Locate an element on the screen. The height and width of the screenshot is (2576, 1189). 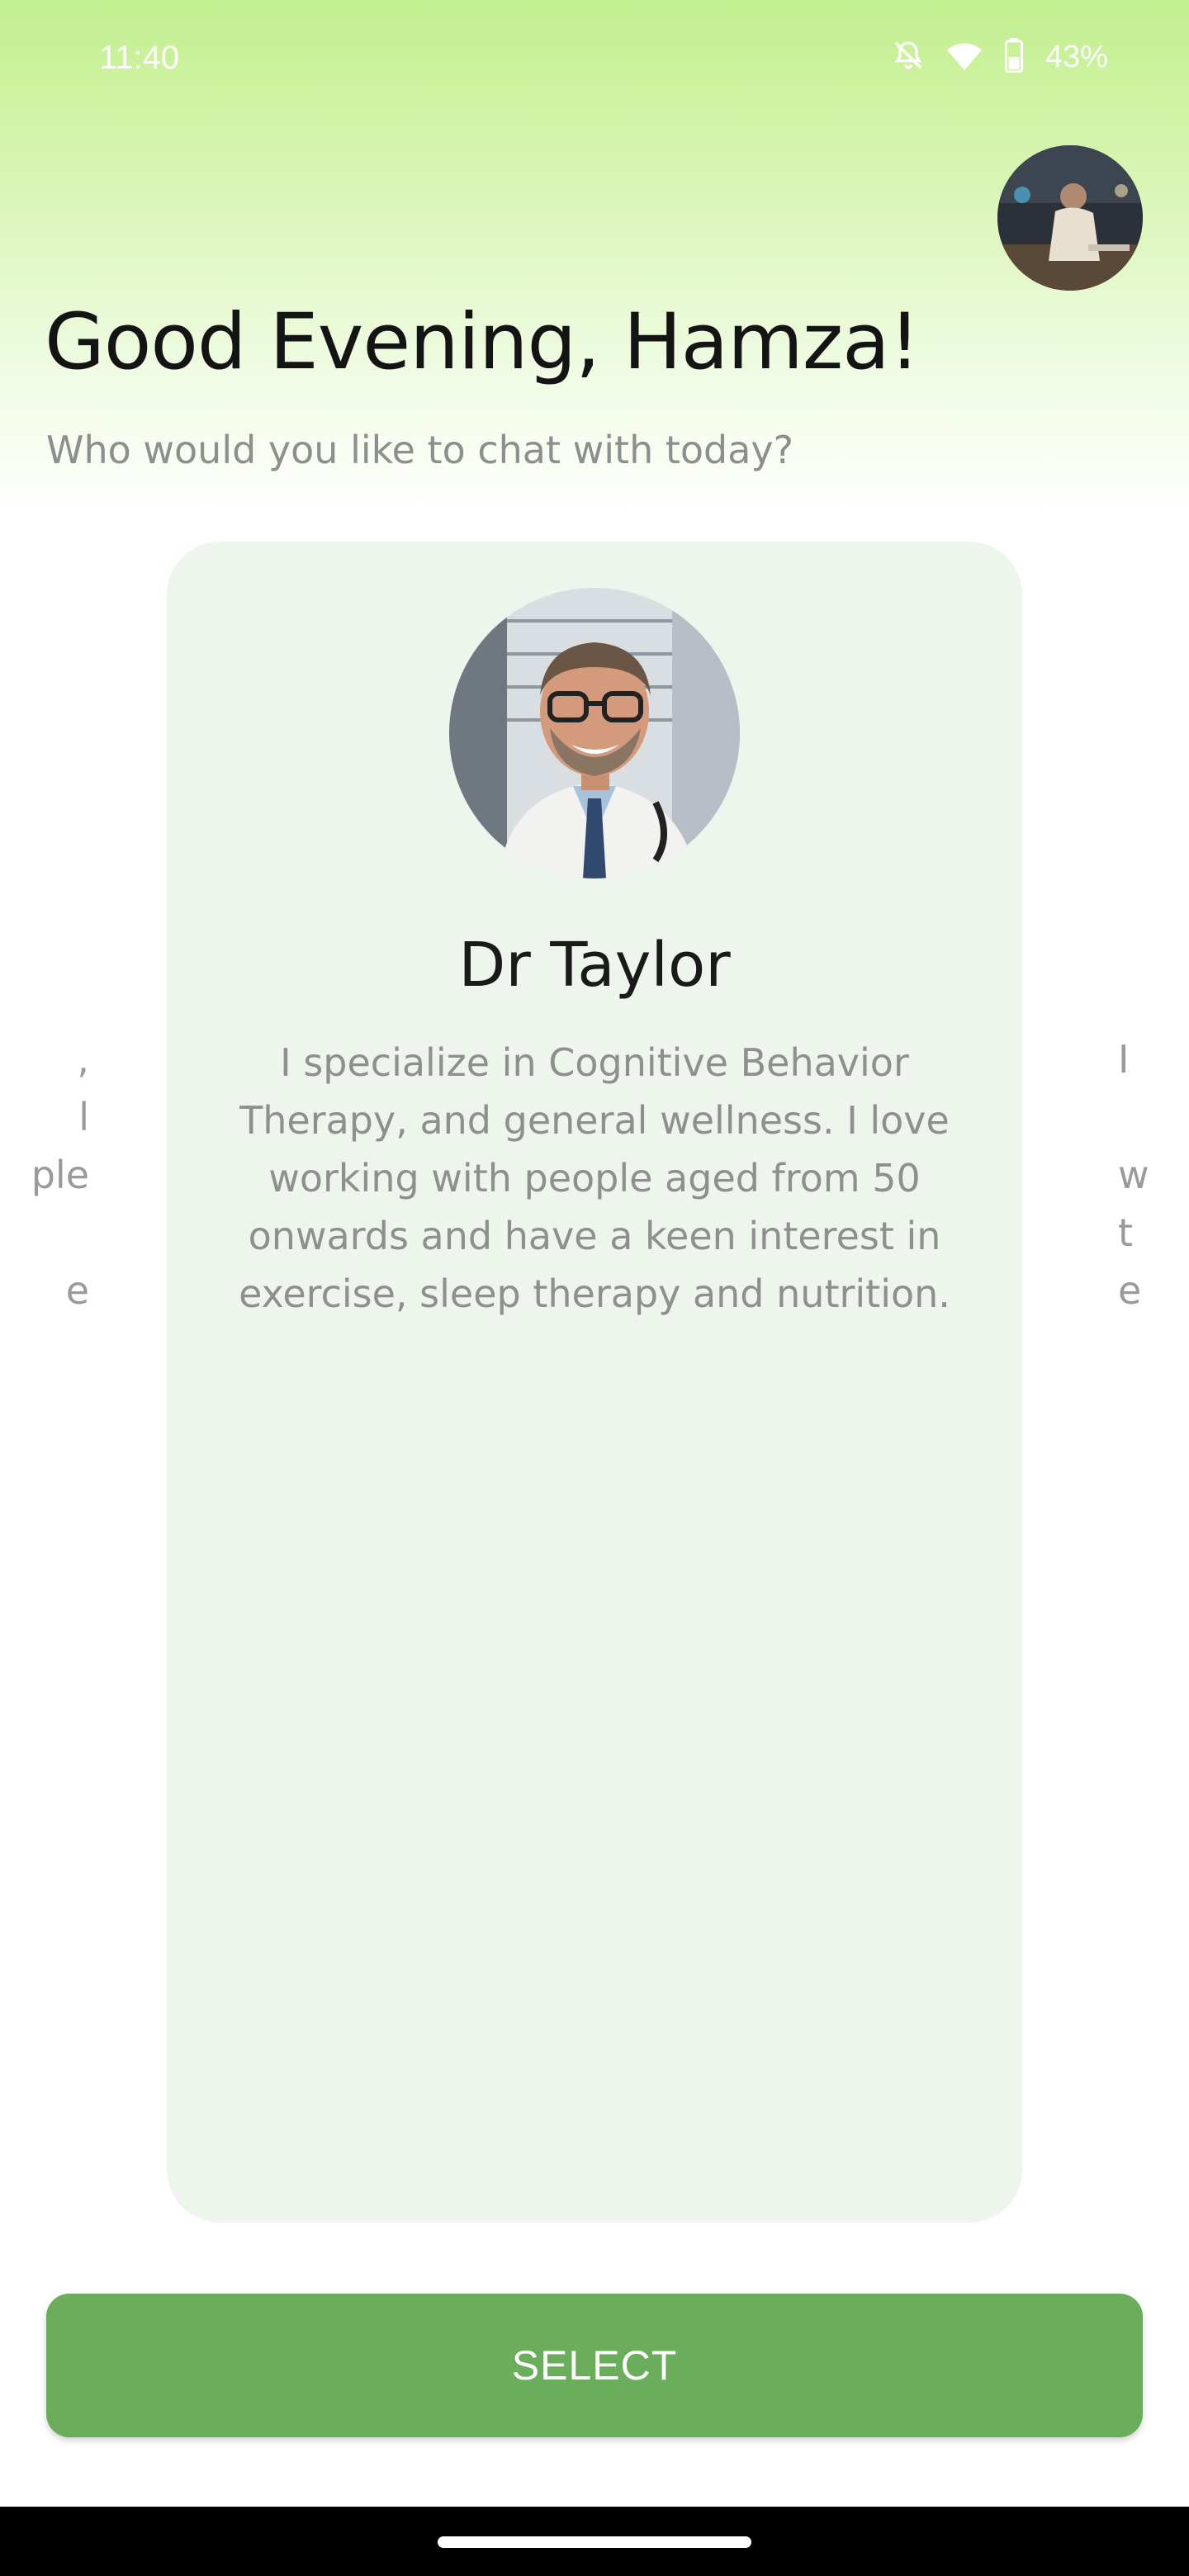
previous-card-text: , is located at coordinates (83, 1059).